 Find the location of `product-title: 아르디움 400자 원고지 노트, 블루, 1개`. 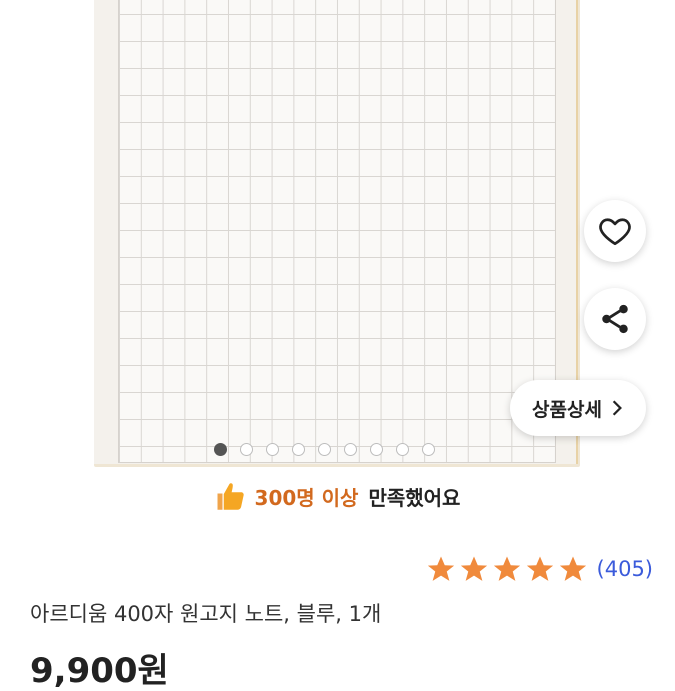

product-title: 아르디움 400자 원고지 노트, 블루, 1개 is located at coordinates (206, 614).